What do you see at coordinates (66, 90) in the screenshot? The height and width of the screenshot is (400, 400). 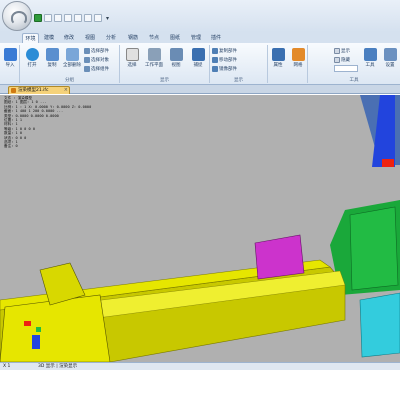 I see `close-tab-button: ×` at bounding box center [66, 90].